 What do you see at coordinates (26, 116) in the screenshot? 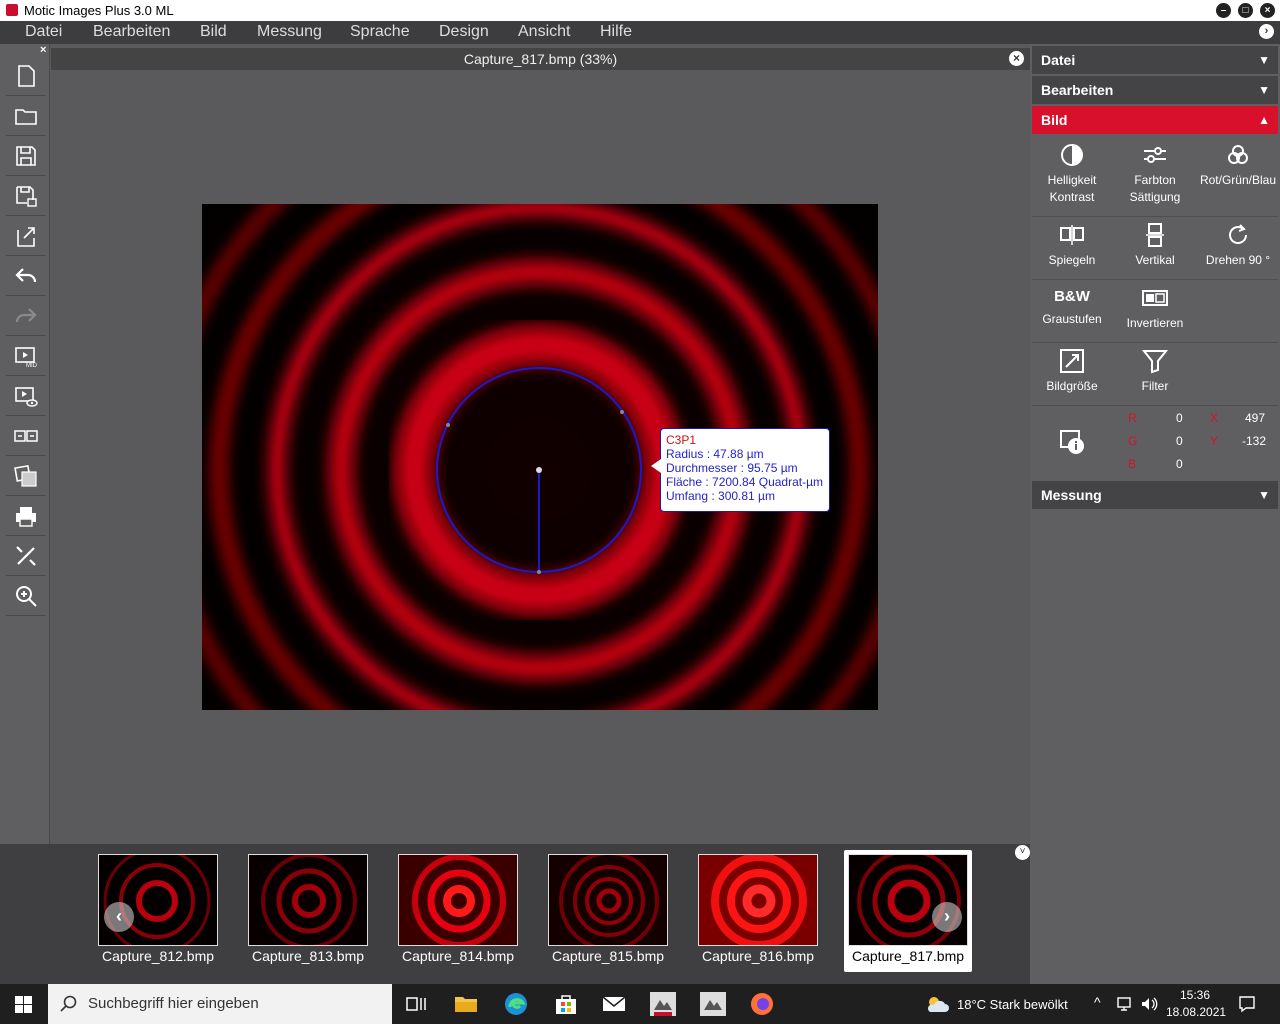
I see `open-folder-button` at bounding box center [26, 116].